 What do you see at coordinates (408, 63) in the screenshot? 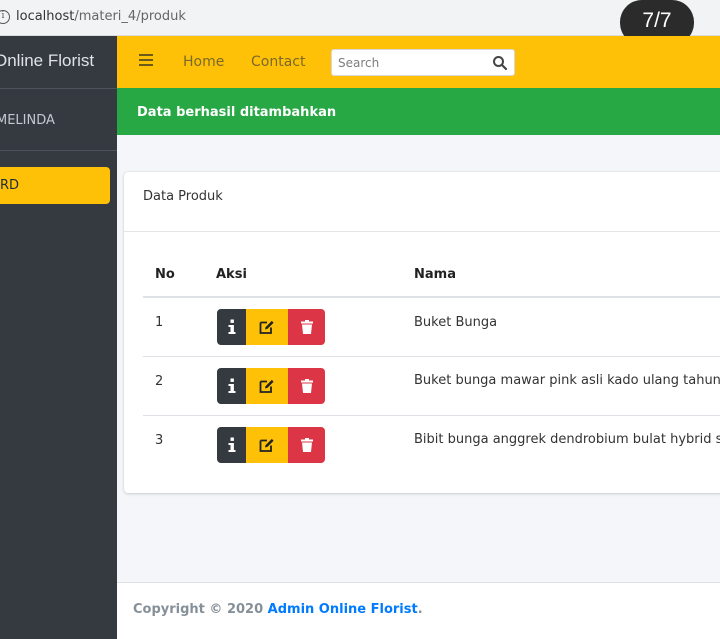
I see `search-input` at bounding box center [408, 63].